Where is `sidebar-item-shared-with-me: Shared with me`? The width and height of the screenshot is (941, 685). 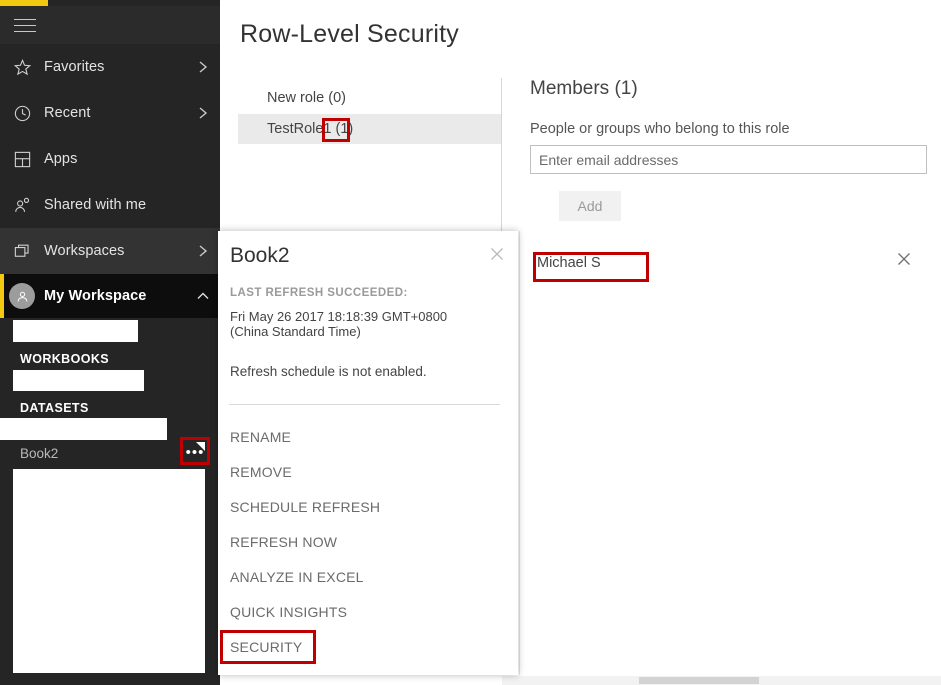 sidebar-item-shared-with-me: Shared with me is located at coordinates (110, 205).